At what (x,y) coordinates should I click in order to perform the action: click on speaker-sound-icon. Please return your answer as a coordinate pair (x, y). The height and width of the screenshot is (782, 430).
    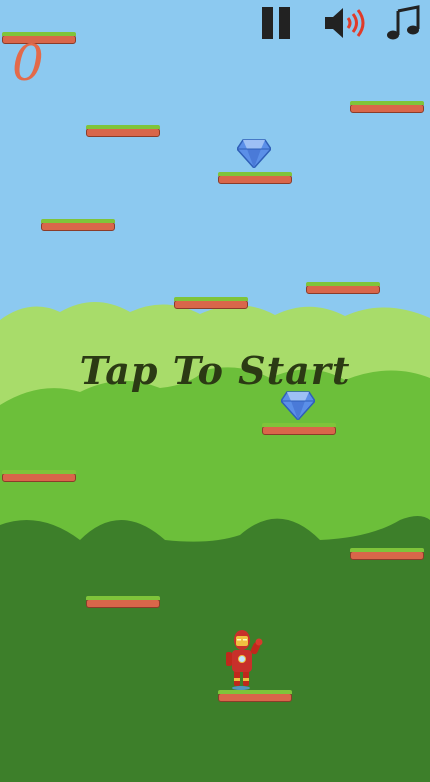
    Looking at the image, I should click on (345, 23).